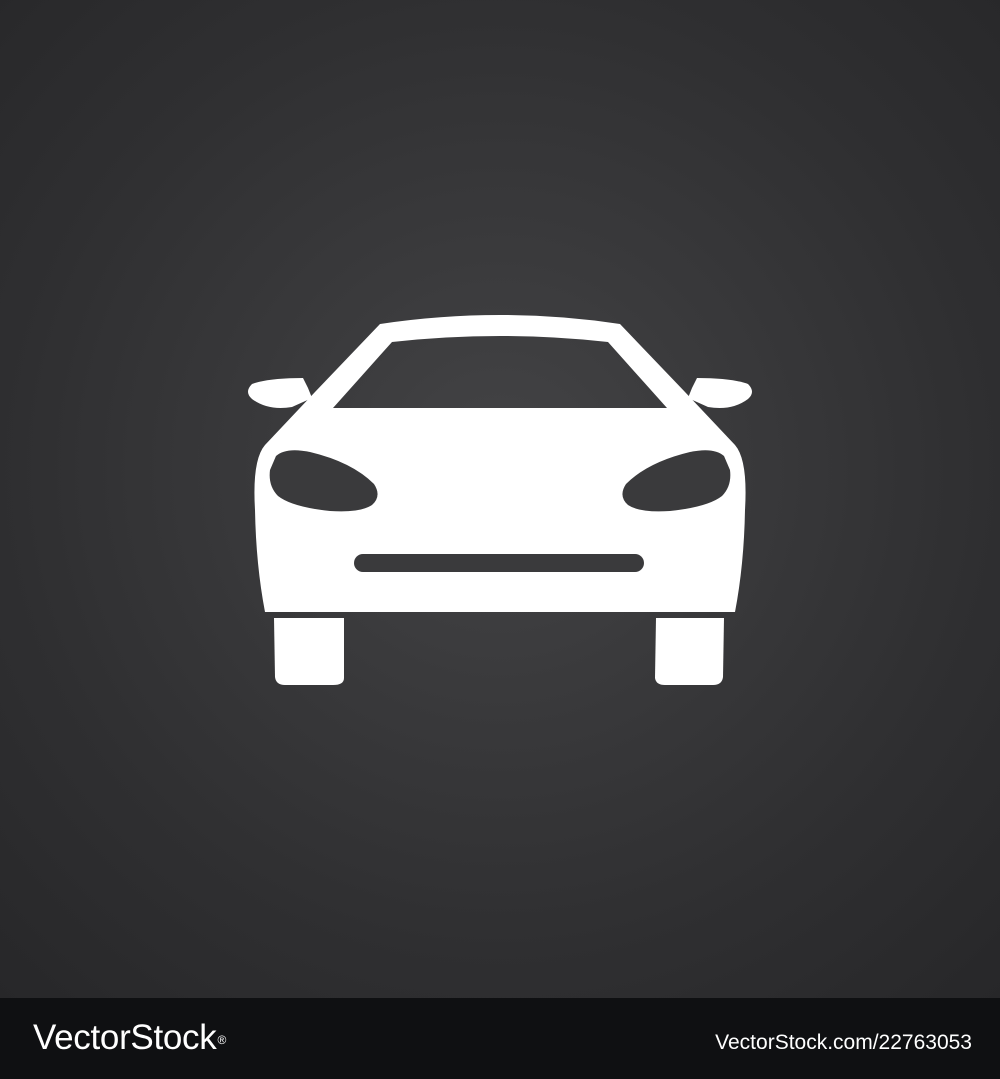 The height and width of the screenshot is (1079, 1000). Describe the element at coordinates (125, 1037) in the screenshot. I see `logo-text: VectorStock` at that location.